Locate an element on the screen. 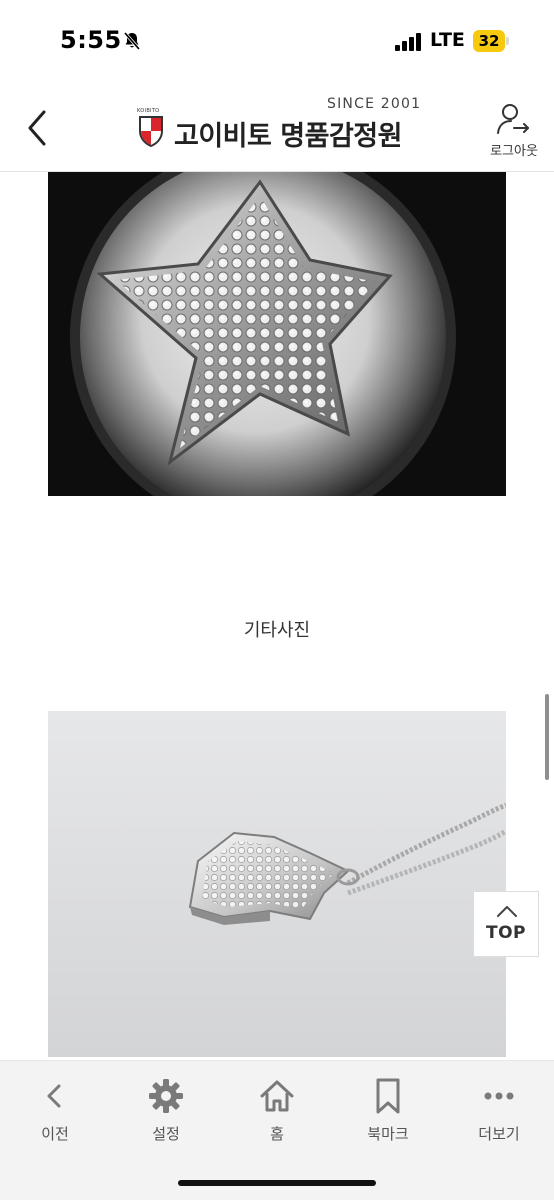 This screenshot has height=1200, width=554. bell-slash-icon is located at coordinates (132, 41).